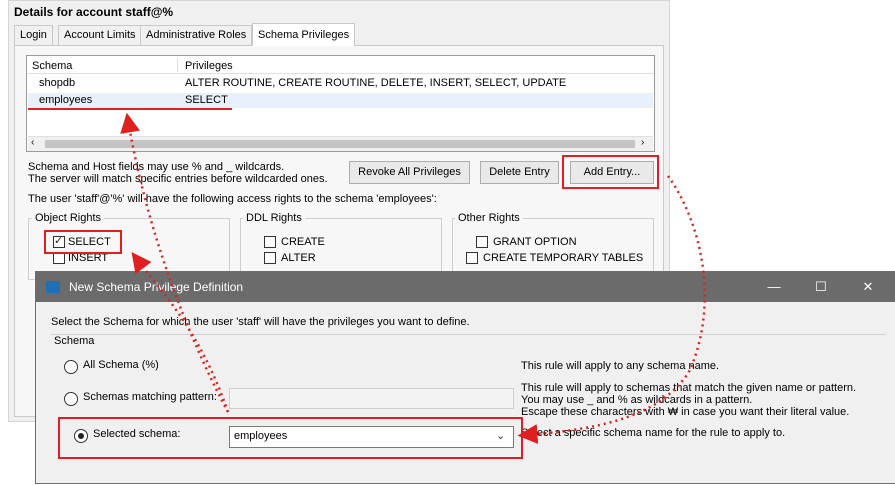 The width and height of the screenshot is (895, 485). I want to click on tab-schema-privileges: Schema Privileges, so click(304, 34).